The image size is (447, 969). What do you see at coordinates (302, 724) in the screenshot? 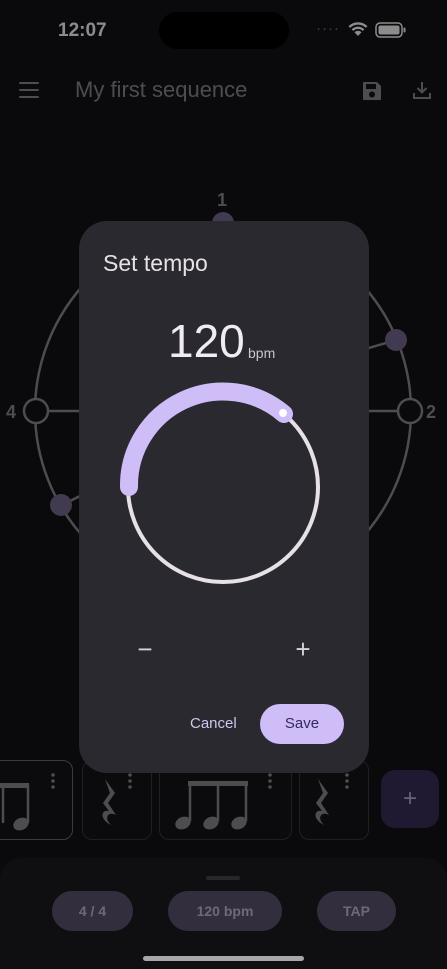
I see `save-button: Save` at bounding box center [302, 724].